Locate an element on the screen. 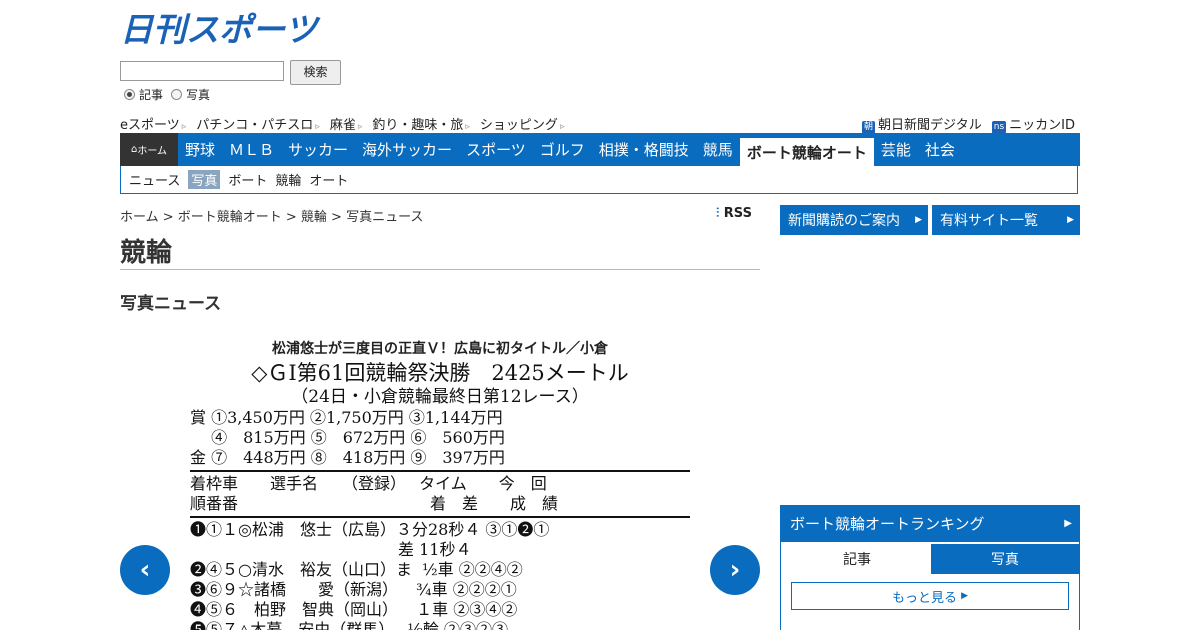 The width and height of the screenshot is (1200, 630). breadcrumb: ホーム > ボート競輪オート > 競輪 > 写真ニュース is located at coordinates (271, 215).